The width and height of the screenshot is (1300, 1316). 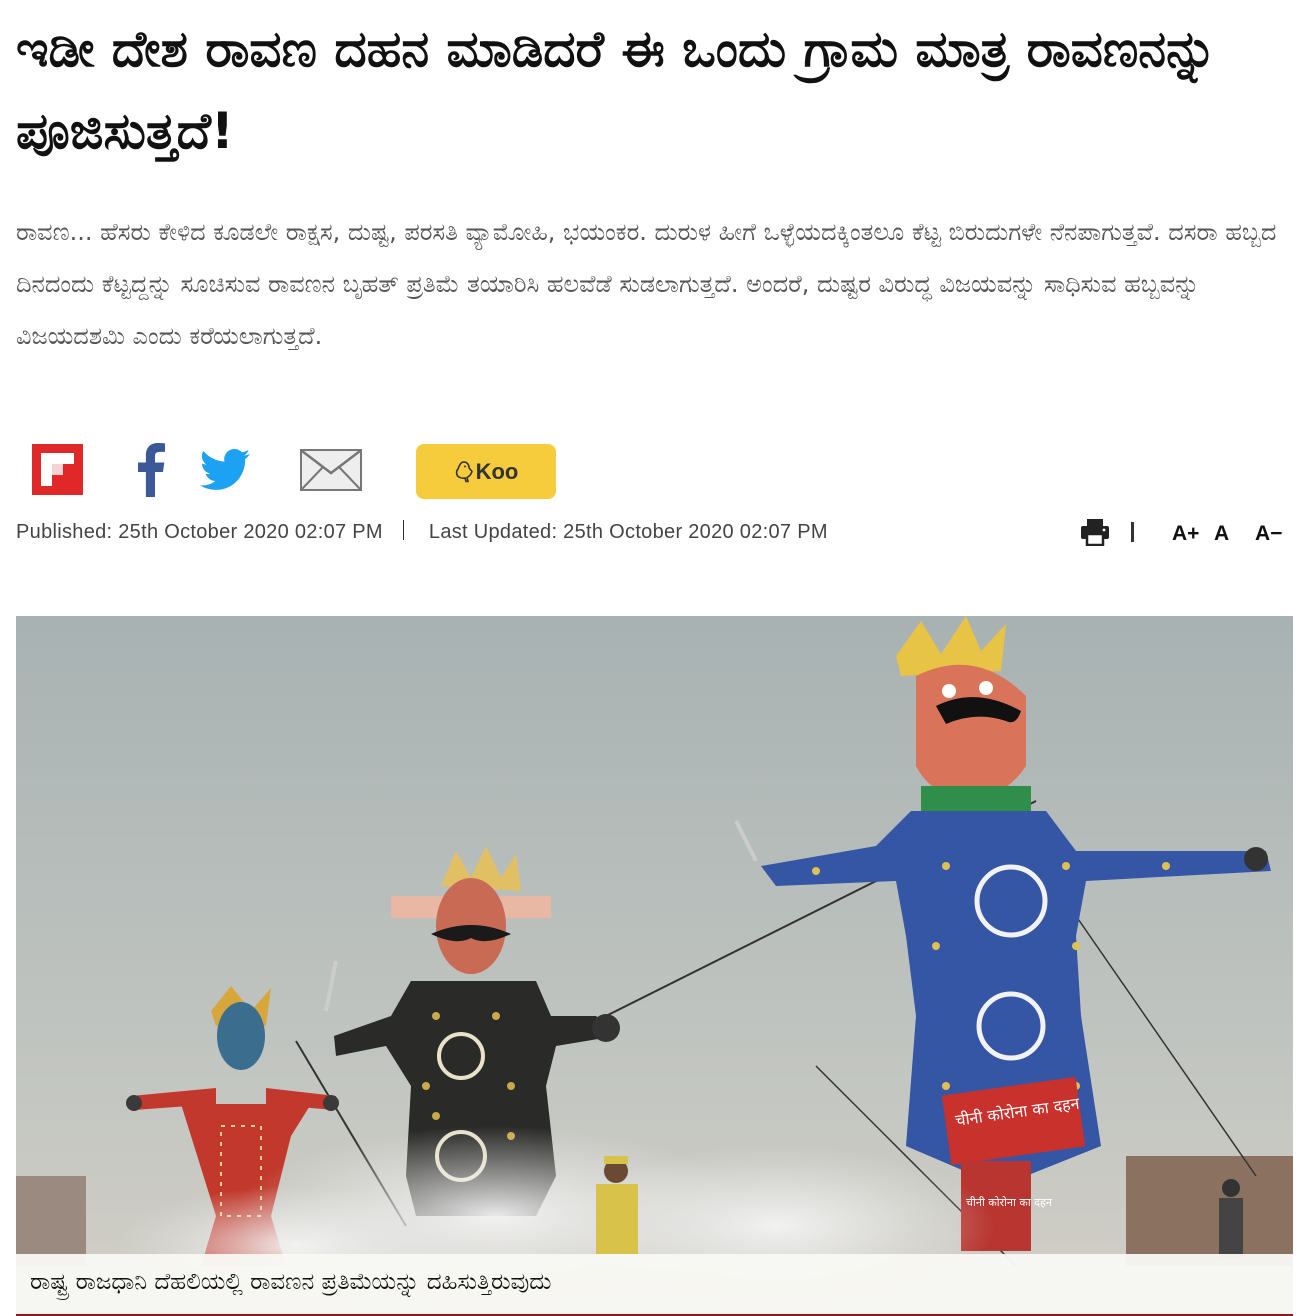 I want to click on font-normal-button: A, so click(x=1221, y=534).